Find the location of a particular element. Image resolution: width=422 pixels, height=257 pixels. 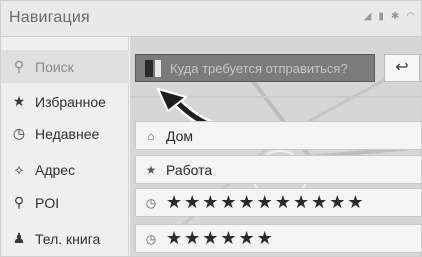

sidebar-item-recent: ◷ Недавнее is located at coordinates (65, 133).